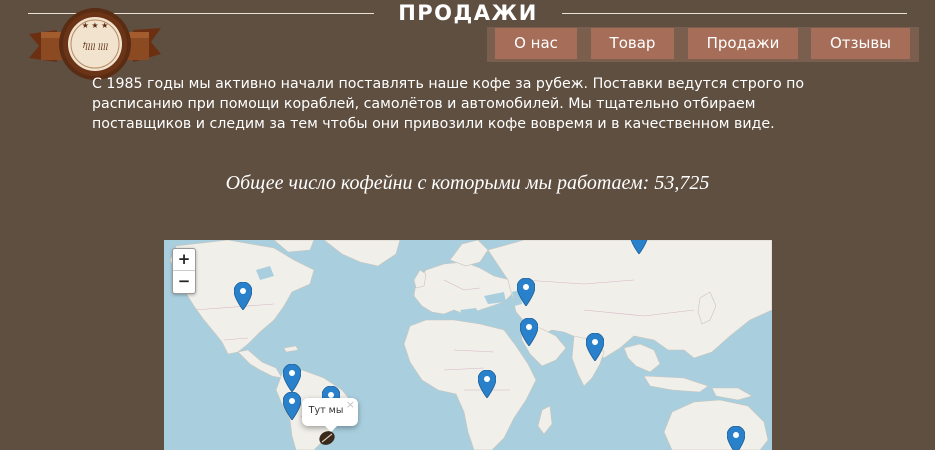 Image resolution: width=935 pixels, height=450 pixels. Describe the element at coordinates (184, 259) in the screenshot. I see `zoom-in-button: +` at that location.